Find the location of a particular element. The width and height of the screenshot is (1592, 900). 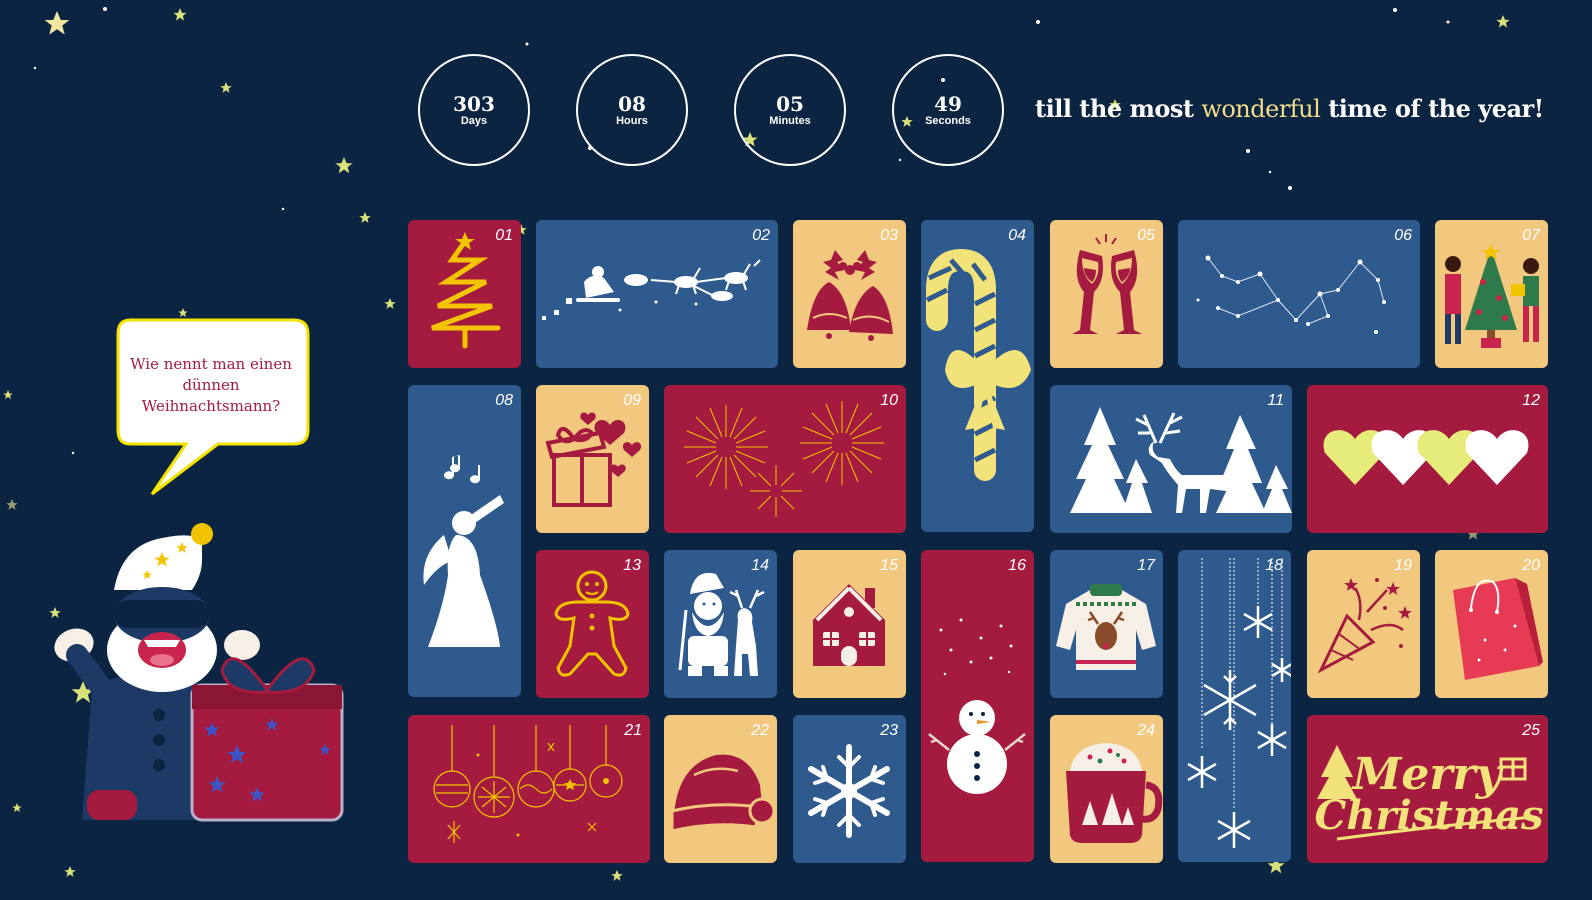

tagline-before: till the most is located at coordinates (1114, 108).